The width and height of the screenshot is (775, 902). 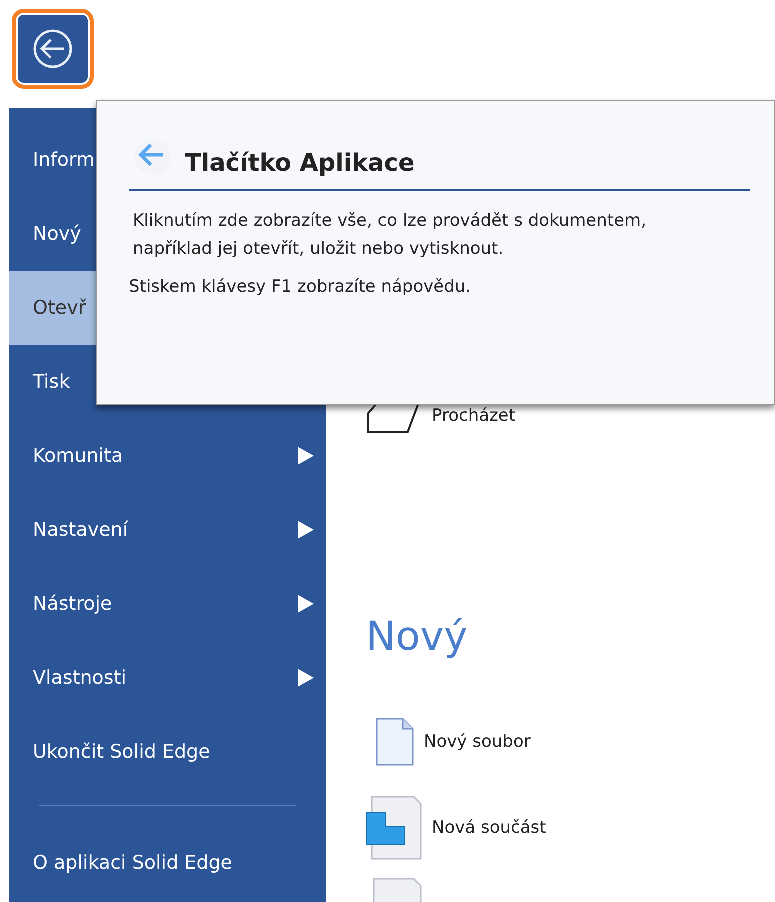 What do you see at coordinates (167, 752) in the screenshot?
I see `menu-item: Ukončit Solid Edge` at bounding box center [167, 752].